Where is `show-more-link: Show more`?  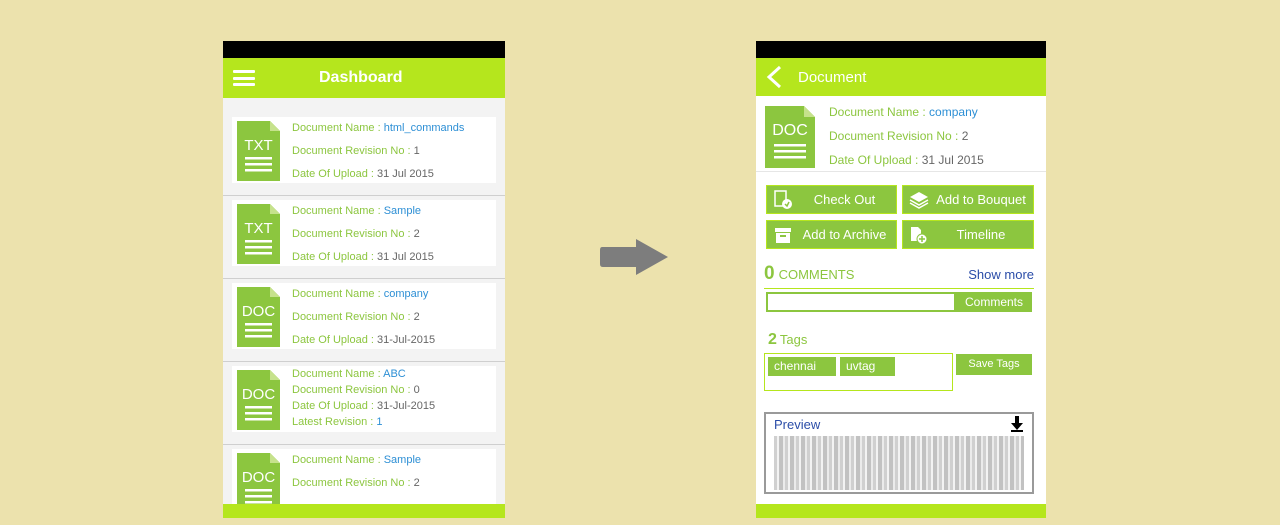 show-more-link: Show more is located at coordinates (1001, 274).